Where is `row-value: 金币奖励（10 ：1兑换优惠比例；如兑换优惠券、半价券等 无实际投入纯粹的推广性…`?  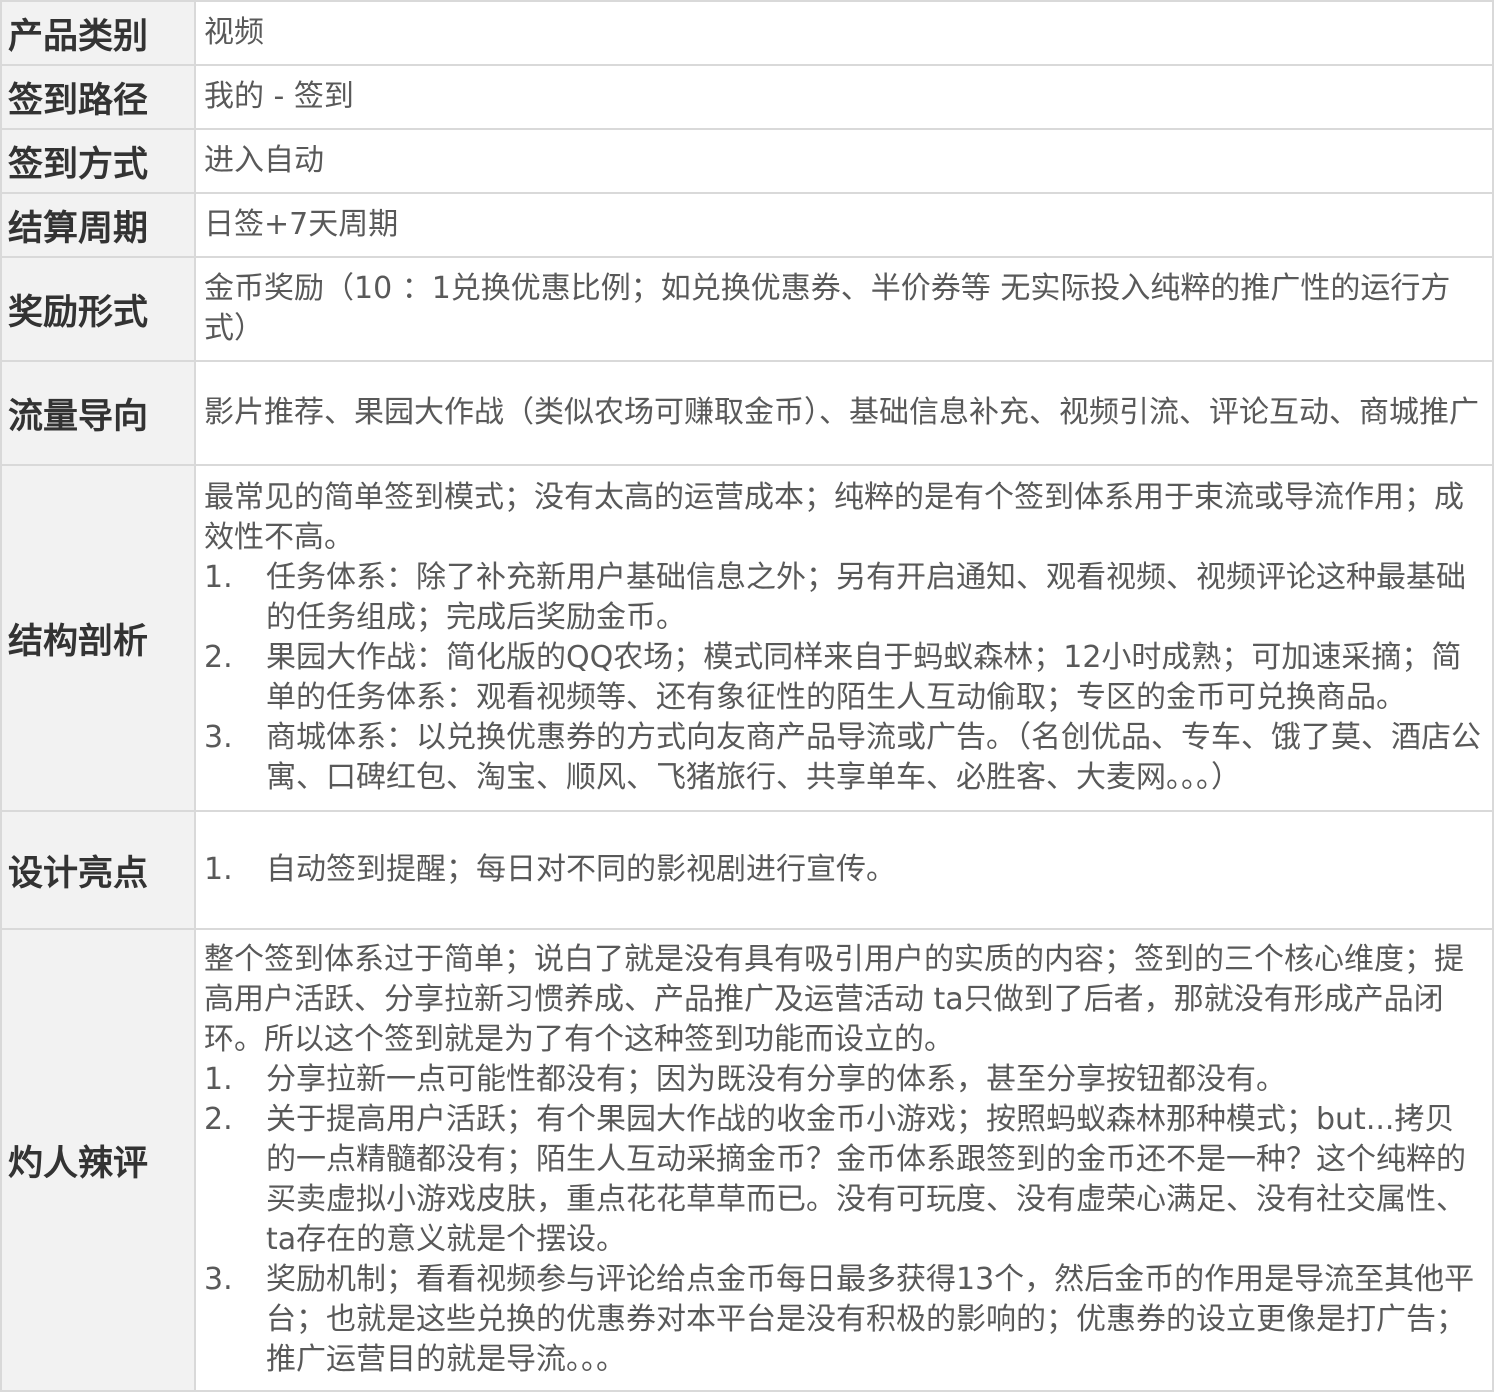
row-value: 金币奖励（10 ：1兑换优惠比例；如兑换优惠券、半价券等 无实际投入纯粹的推广性… is located at coordinates (844, 309).